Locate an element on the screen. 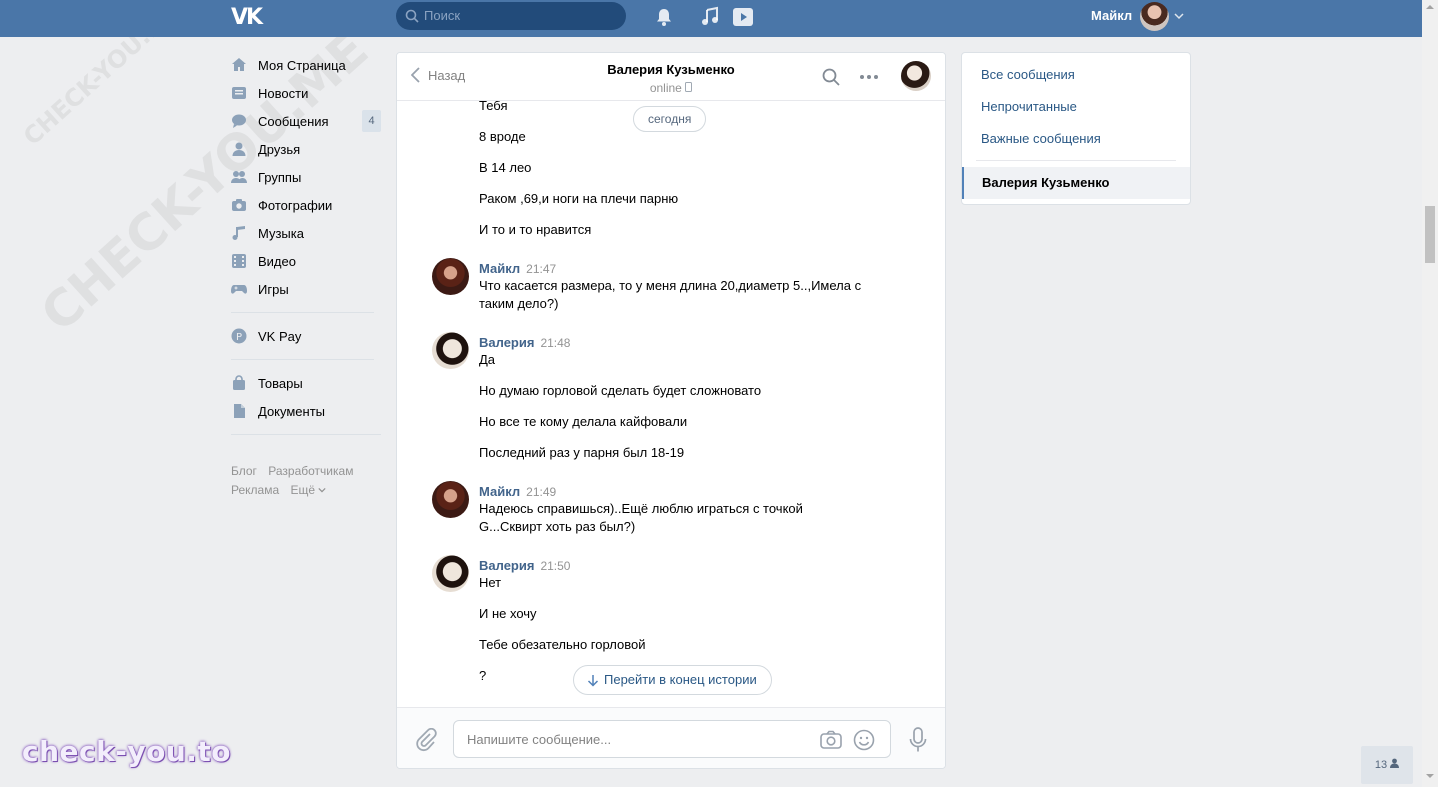 The image size is (1438, 787). play-icon is located at coordinates (743, 17).